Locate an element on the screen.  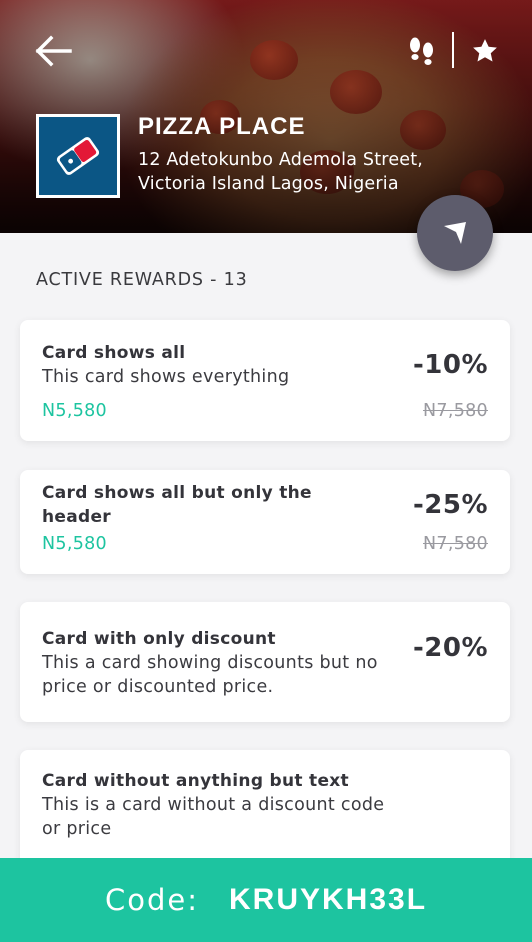
code-value: KRUYKH33L is located at coordinates (328, 899).